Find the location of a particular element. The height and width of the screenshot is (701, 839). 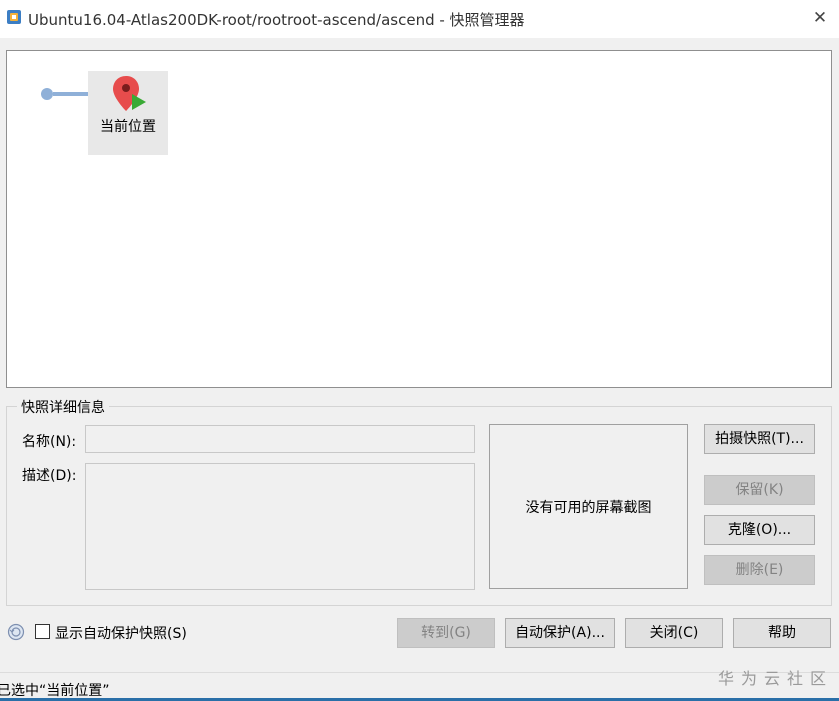

close-button: 关闭(C) is located at coordinates (674, 633).